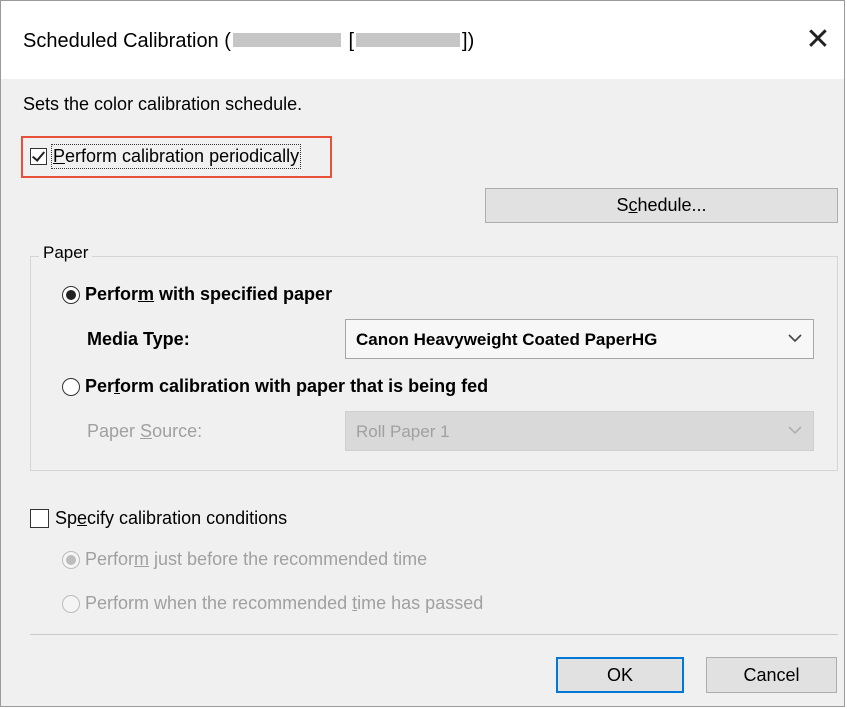  I want to click on media-type-select: Canon Heavyweight Coated PaperHG, so click(579, 339).